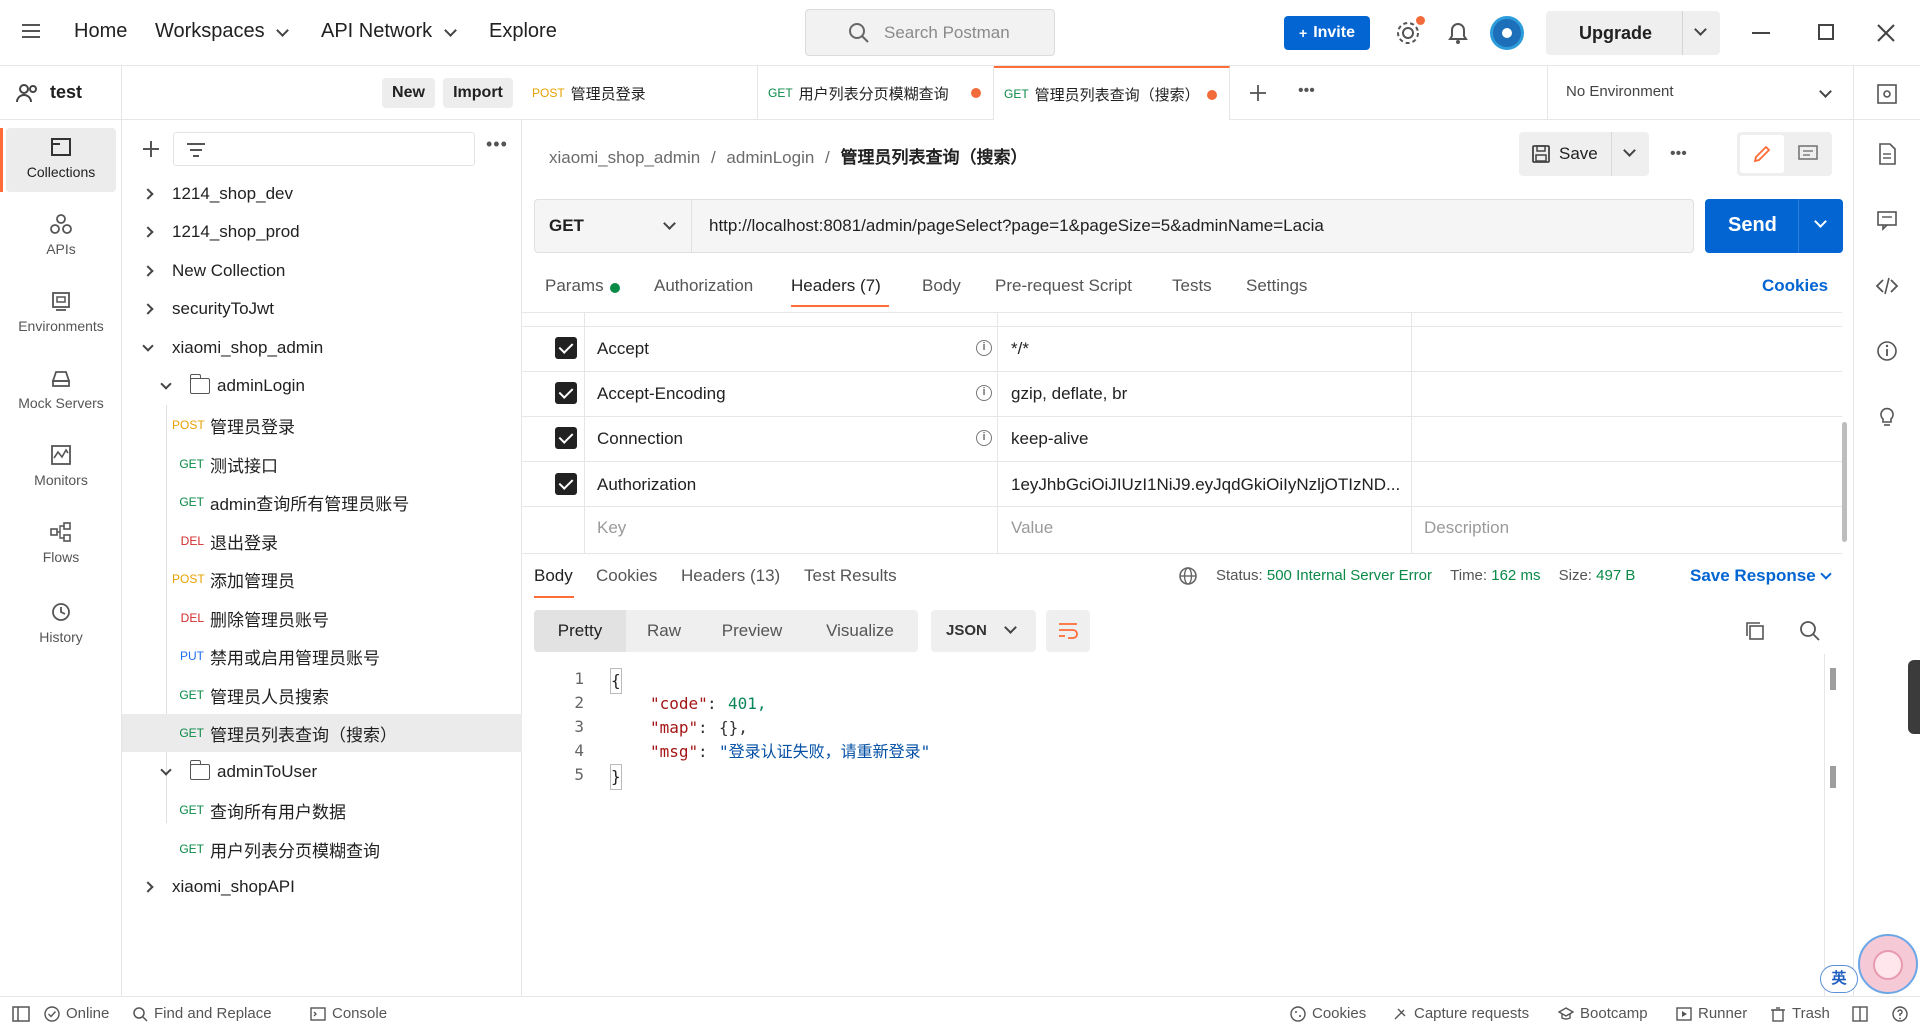 Image resolution: width=1920 pixels, height=1030 pixels. I want to click on language-select: JSON, so click(983, 631).